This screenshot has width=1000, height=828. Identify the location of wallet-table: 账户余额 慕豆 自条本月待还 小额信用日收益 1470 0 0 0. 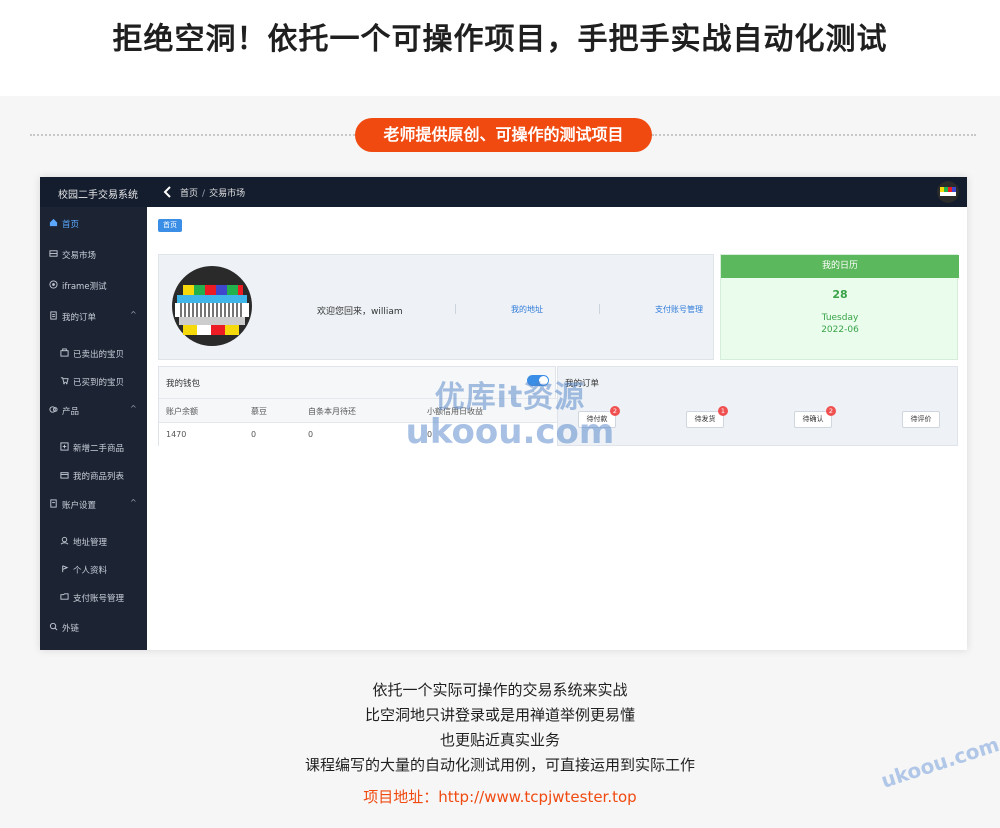
(358, 422).